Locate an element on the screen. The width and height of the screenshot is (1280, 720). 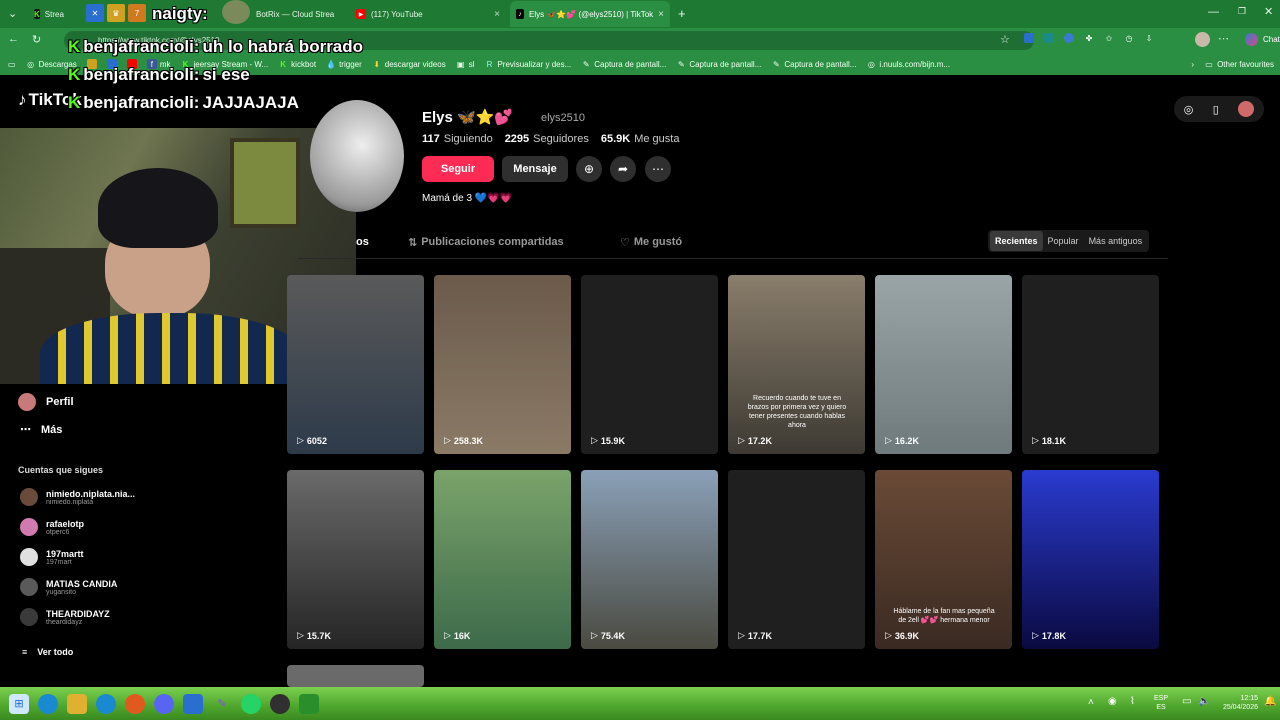
reload-icon: ↻ is located at coordinates (36, 39).